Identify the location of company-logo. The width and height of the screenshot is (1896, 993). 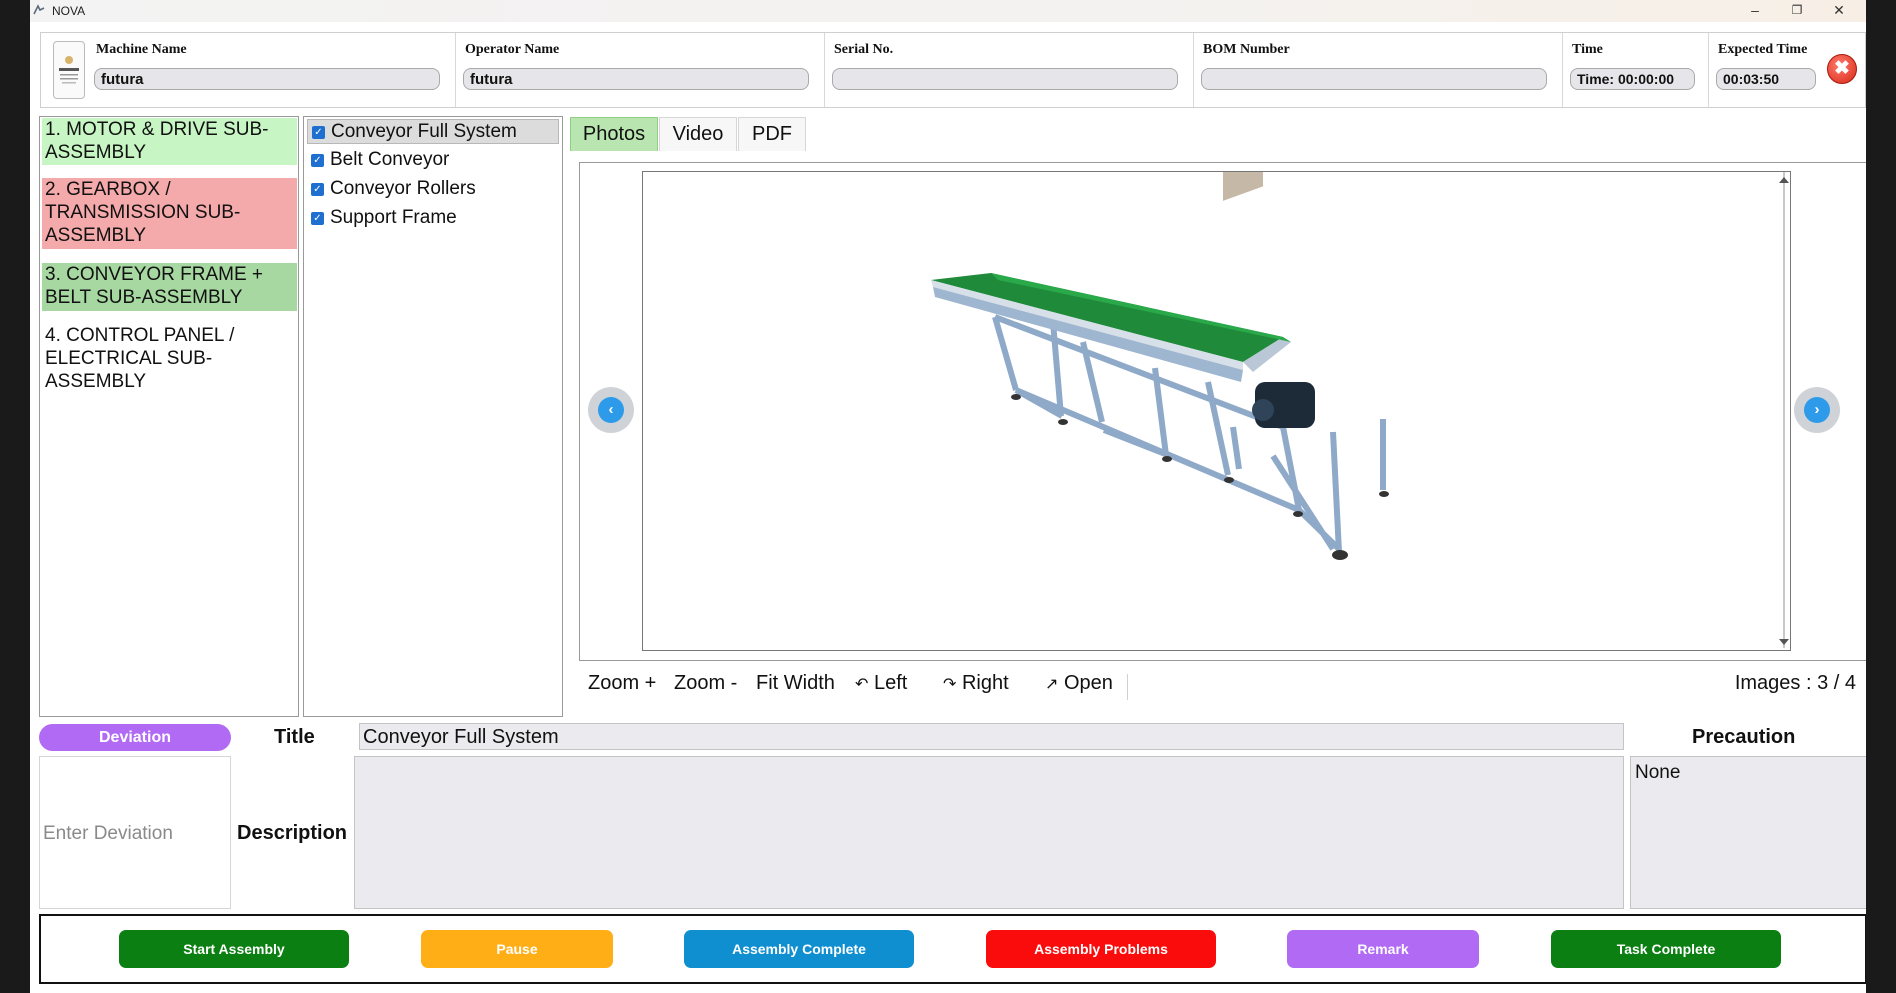
(69, 70).